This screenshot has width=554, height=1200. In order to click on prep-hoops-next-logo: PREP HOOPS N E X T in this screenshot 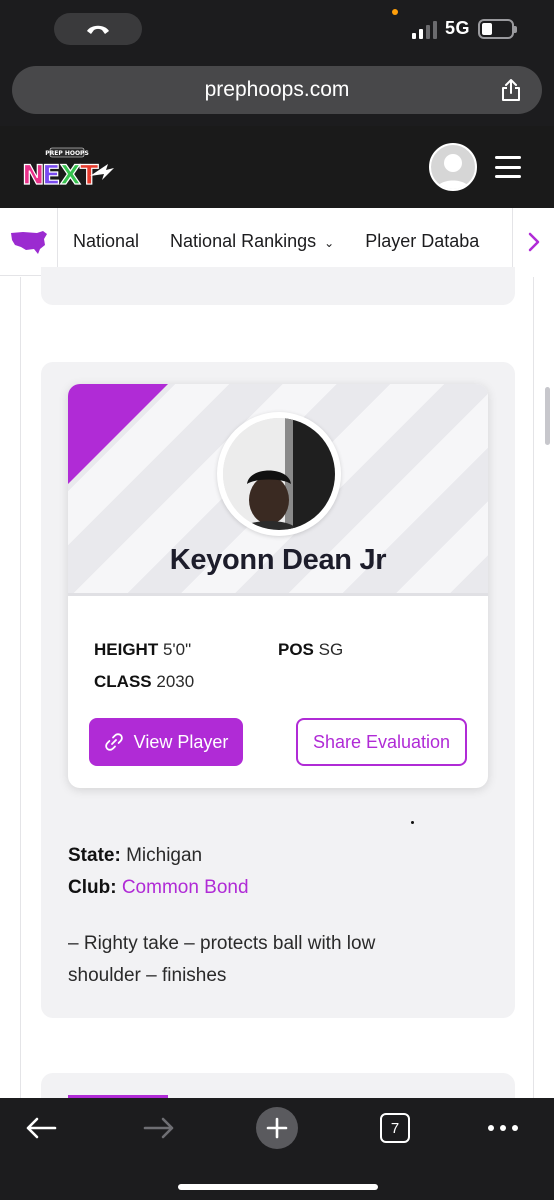, I will do `click(68, 169)`.